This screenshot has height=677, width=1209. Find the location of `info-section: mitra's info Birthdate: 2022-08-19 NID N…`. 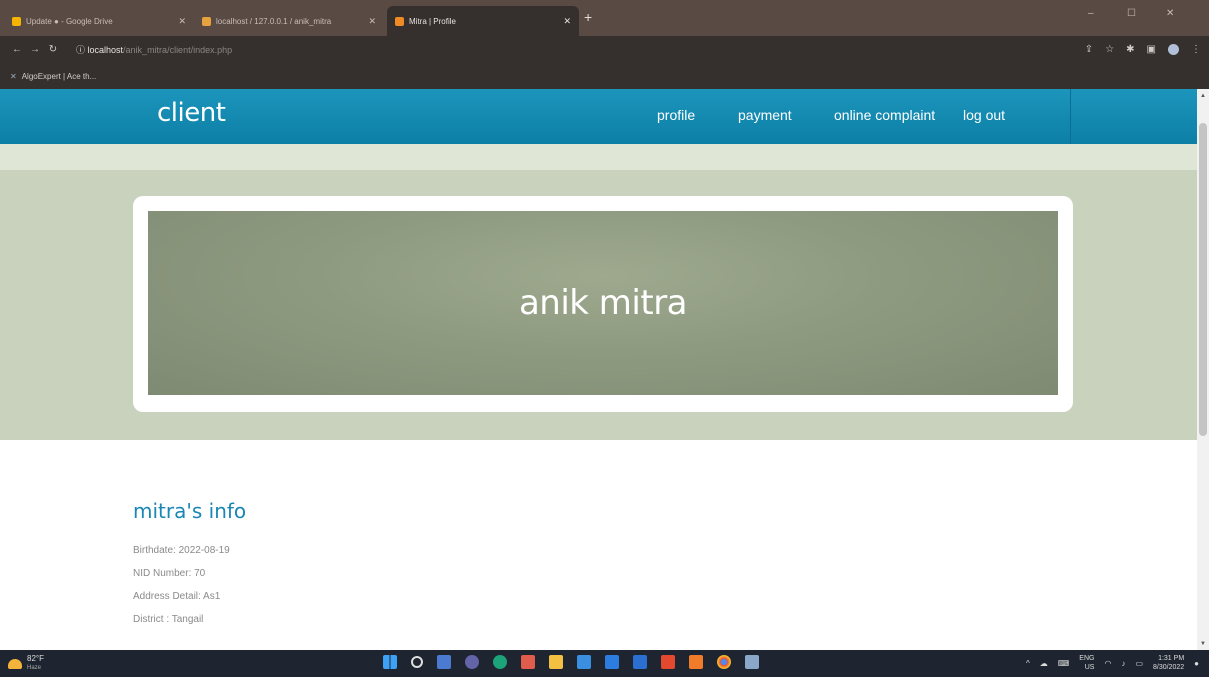

info-section: mitra's info Birthdate: 2022-08-19 NID N… is located at coordinates (189, 565).